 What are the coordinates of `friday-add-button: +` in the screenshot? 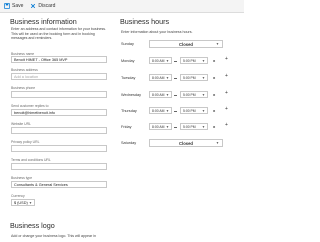 It's located at (226, 125).